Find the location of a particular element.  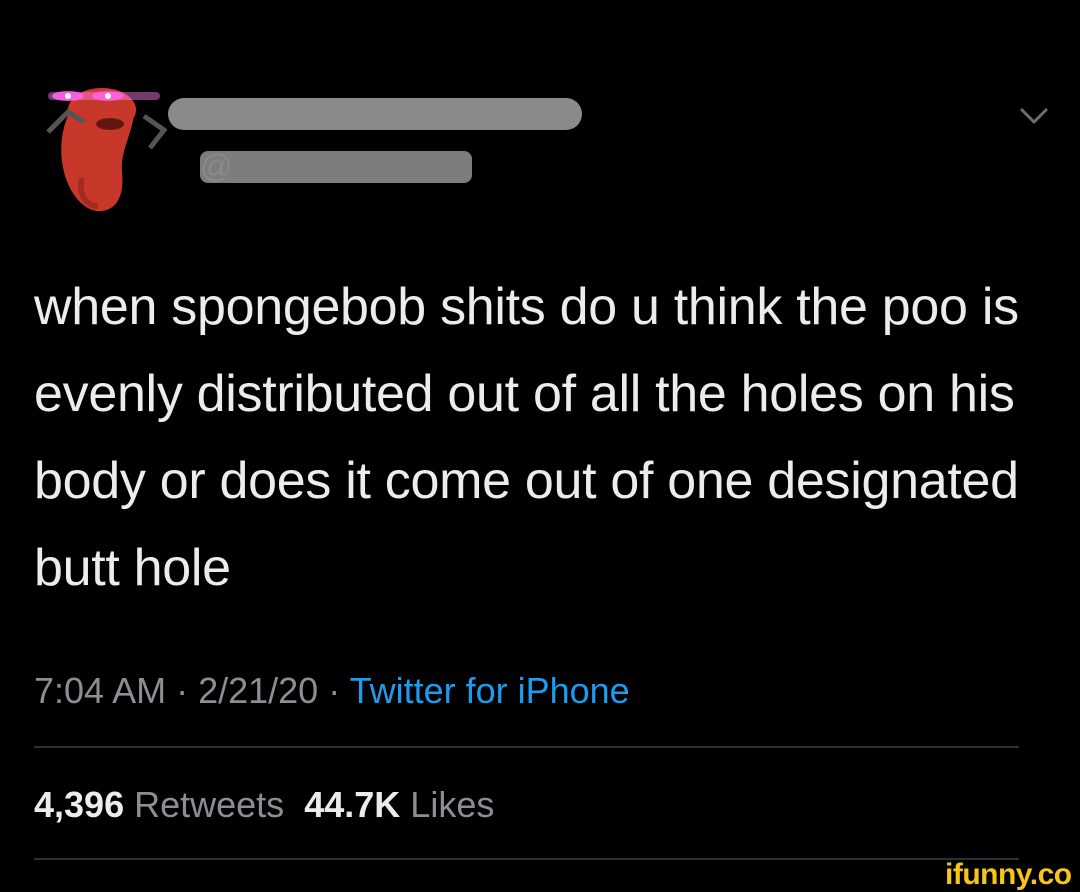

tweet-source-link: Twitter for iPhone is located at coordinates (490, 690).